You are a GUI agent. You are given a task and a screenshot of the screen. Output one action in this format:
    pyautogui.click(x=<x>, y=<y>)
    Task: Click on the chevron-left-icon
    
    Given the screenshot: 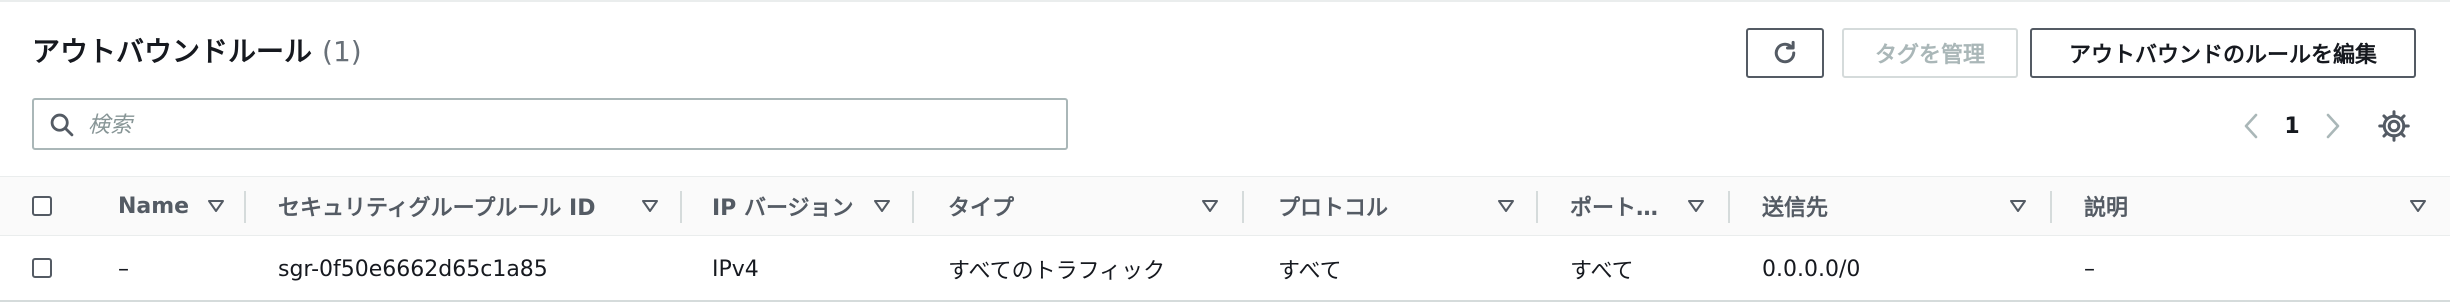 What is the action you would take?
    pyautogui.click(x=2251, y=126)
    